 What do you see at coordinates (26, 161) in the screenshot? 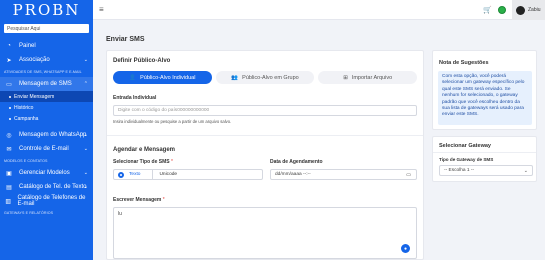
I see `section-label-models: MODELOS E CONTATOS` at bounding box center [26, 161].